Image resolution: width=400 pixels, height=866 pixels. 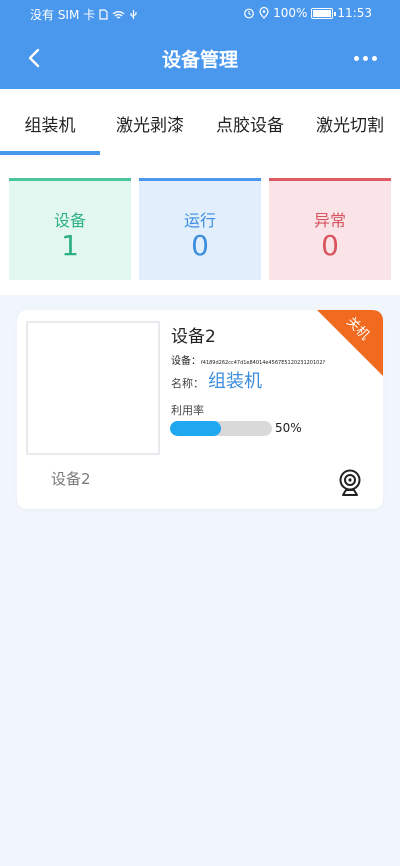 I want to click on tab-laser-paint-stripping: 激光剥漆, so click(x=150, y=122).